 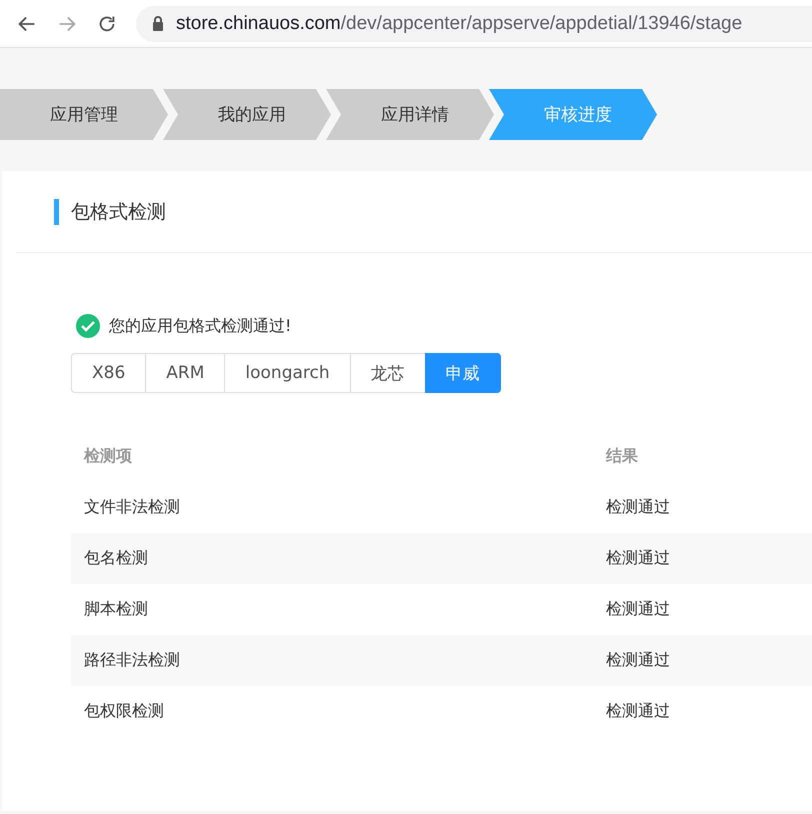 What do you see at coordinates (200, 326) in the screenshot?
I see `result-message: 您的应用包格式检测通过!` at bounding box center [200, 326].